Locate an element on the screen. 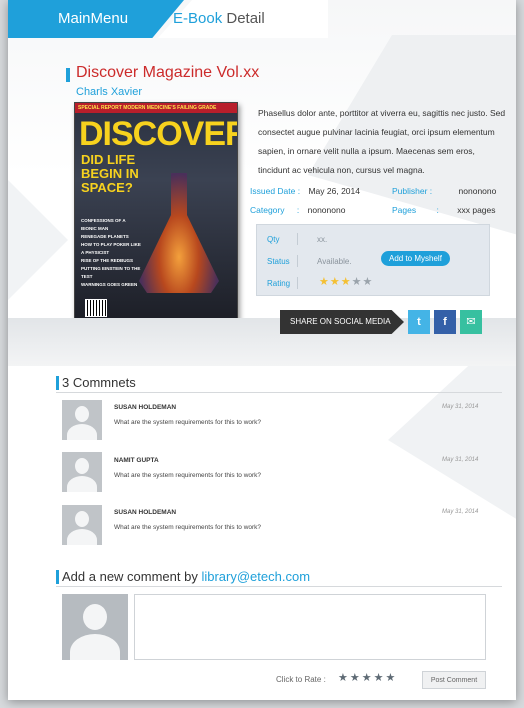 This screenshot has width=524, height=708. cover-line: CONFESSIONS OF A BIONIC MAN is located at coordinates (103, 224).